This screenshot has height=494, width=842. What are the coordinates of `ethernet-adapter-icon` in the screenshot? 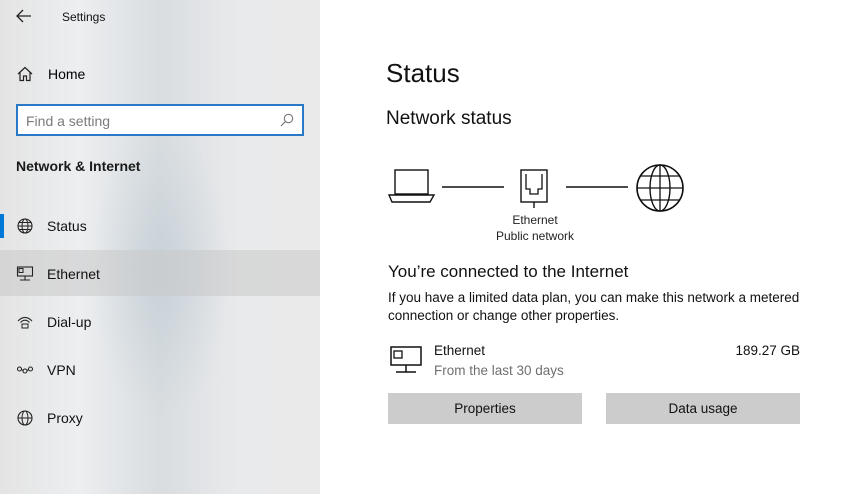 It's located at (406, 359).